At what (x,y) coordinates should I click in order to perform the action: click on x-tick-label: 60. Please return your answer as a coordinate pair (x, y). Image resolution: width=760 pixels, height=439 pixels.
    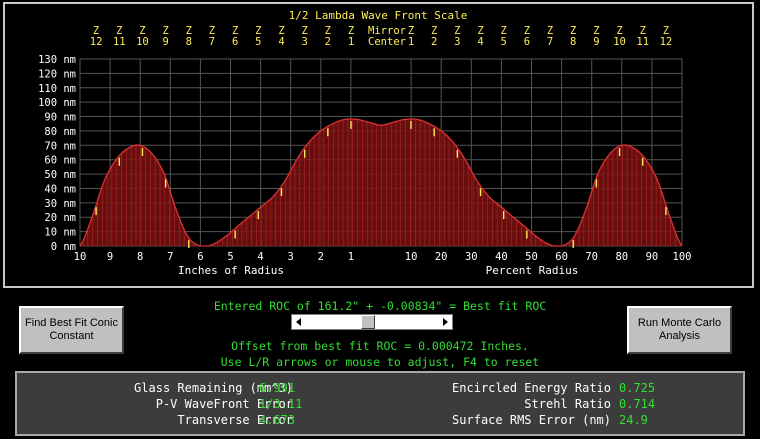
    Looking at the image, I should click on (561, 257).